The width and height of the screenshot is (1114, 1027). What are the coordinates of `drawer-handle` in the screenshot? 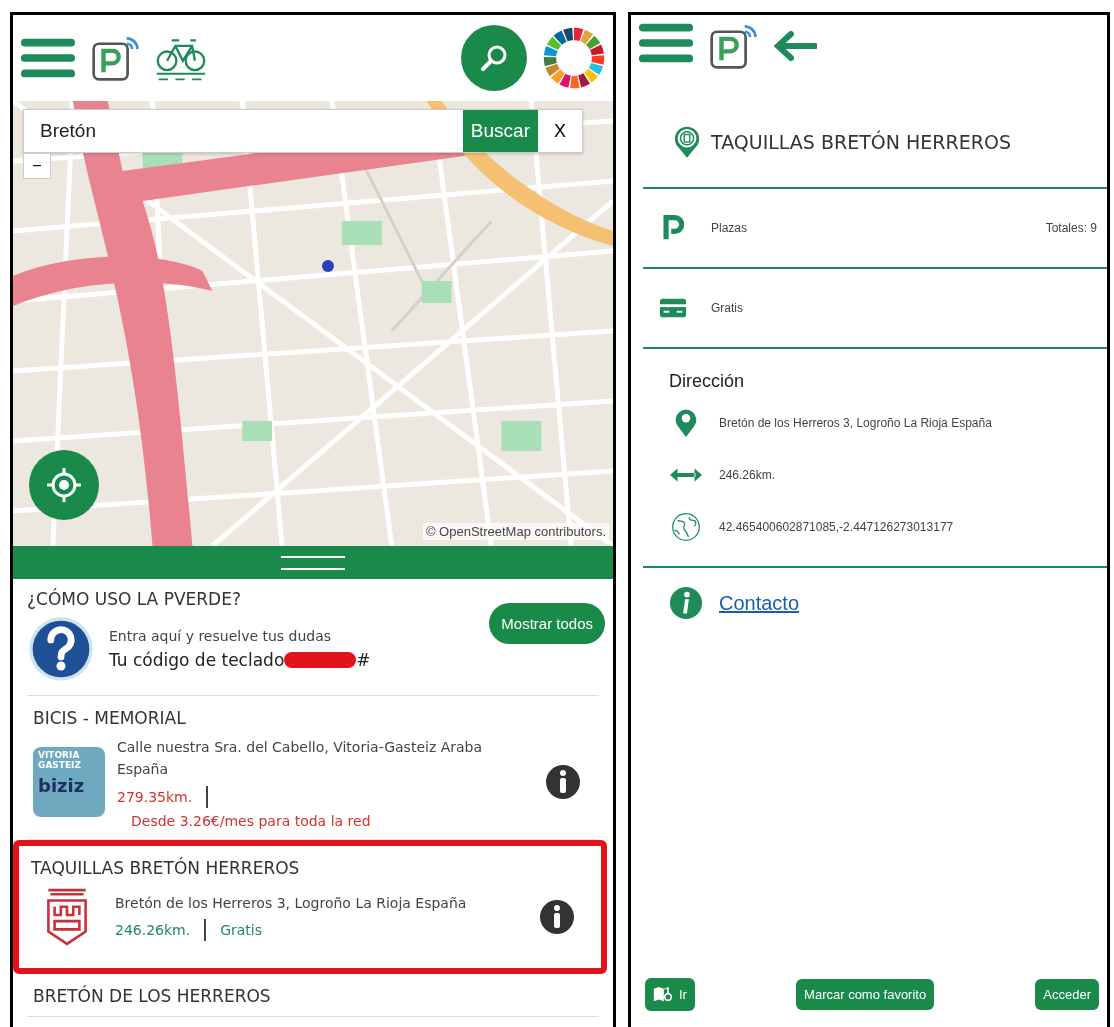 It's located at (313, 562).